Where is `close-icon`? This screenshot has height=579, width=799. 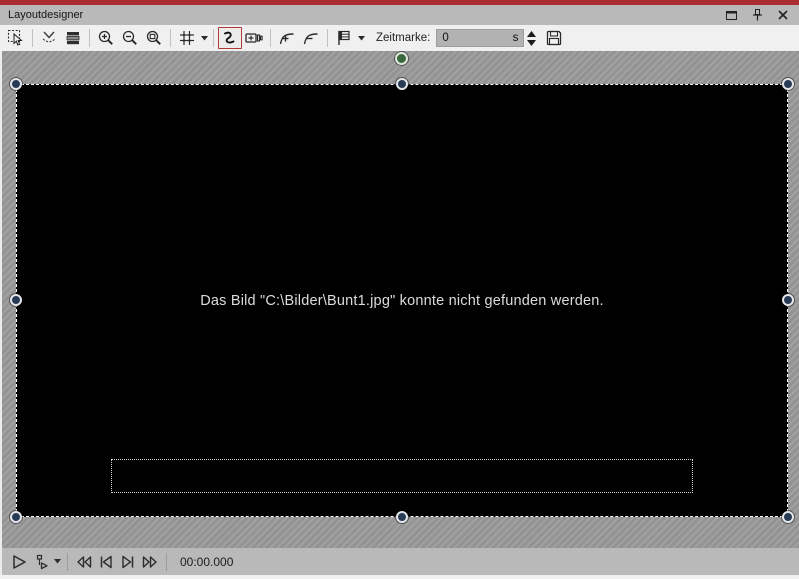 close-icon is located at coordinates (783, 15).